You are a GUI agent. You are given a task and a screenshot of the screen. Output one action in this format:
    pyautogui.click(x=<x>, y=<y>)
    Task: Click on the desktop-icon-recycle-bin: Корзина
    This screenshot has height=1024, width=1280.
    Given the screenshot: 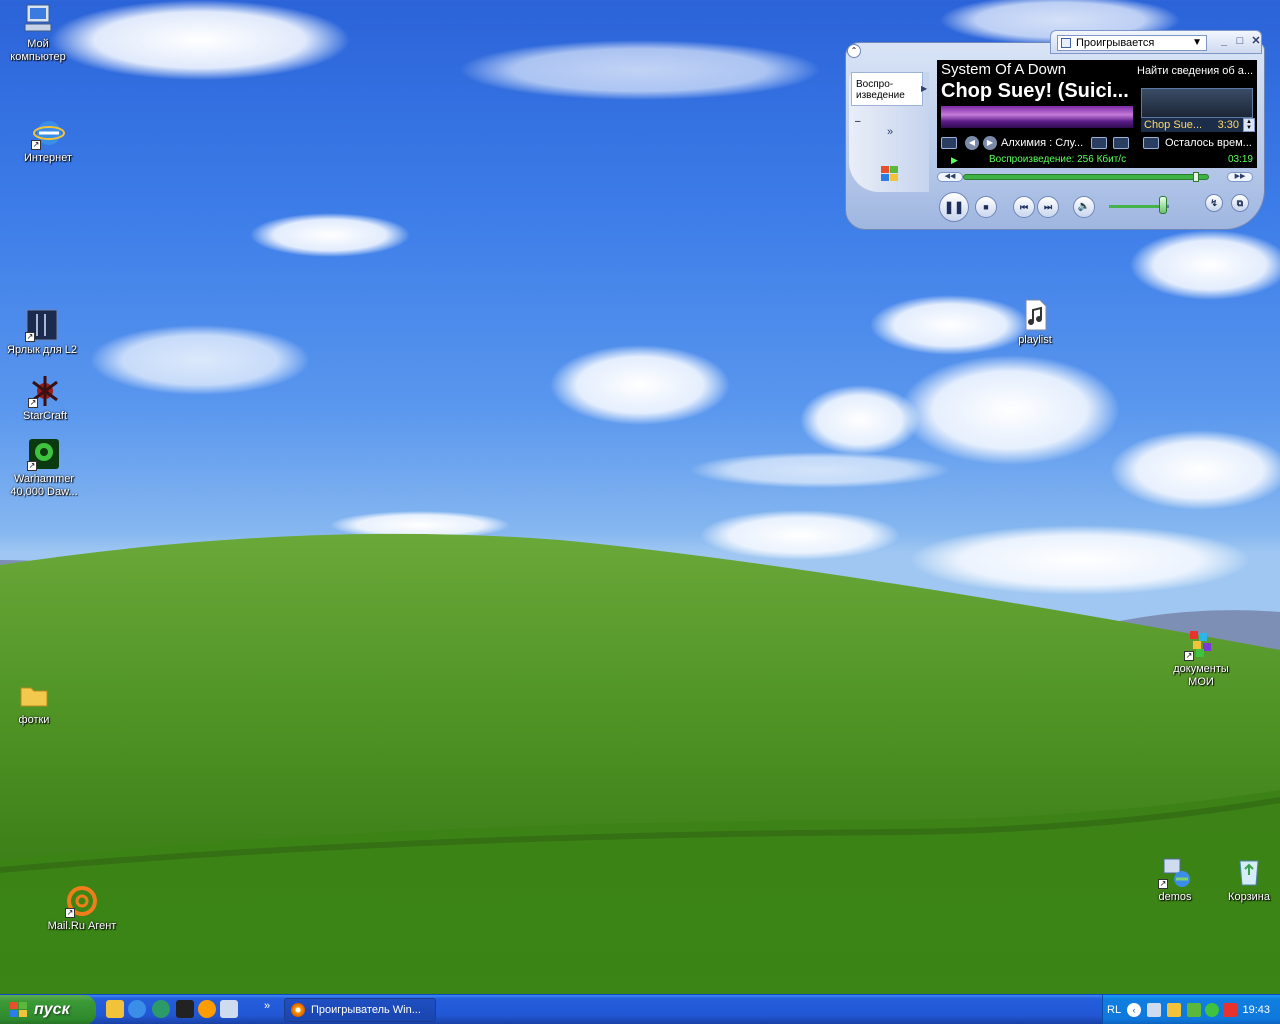 What is the action you would take?
    pyautogui.click(x=1245, y=879)
    